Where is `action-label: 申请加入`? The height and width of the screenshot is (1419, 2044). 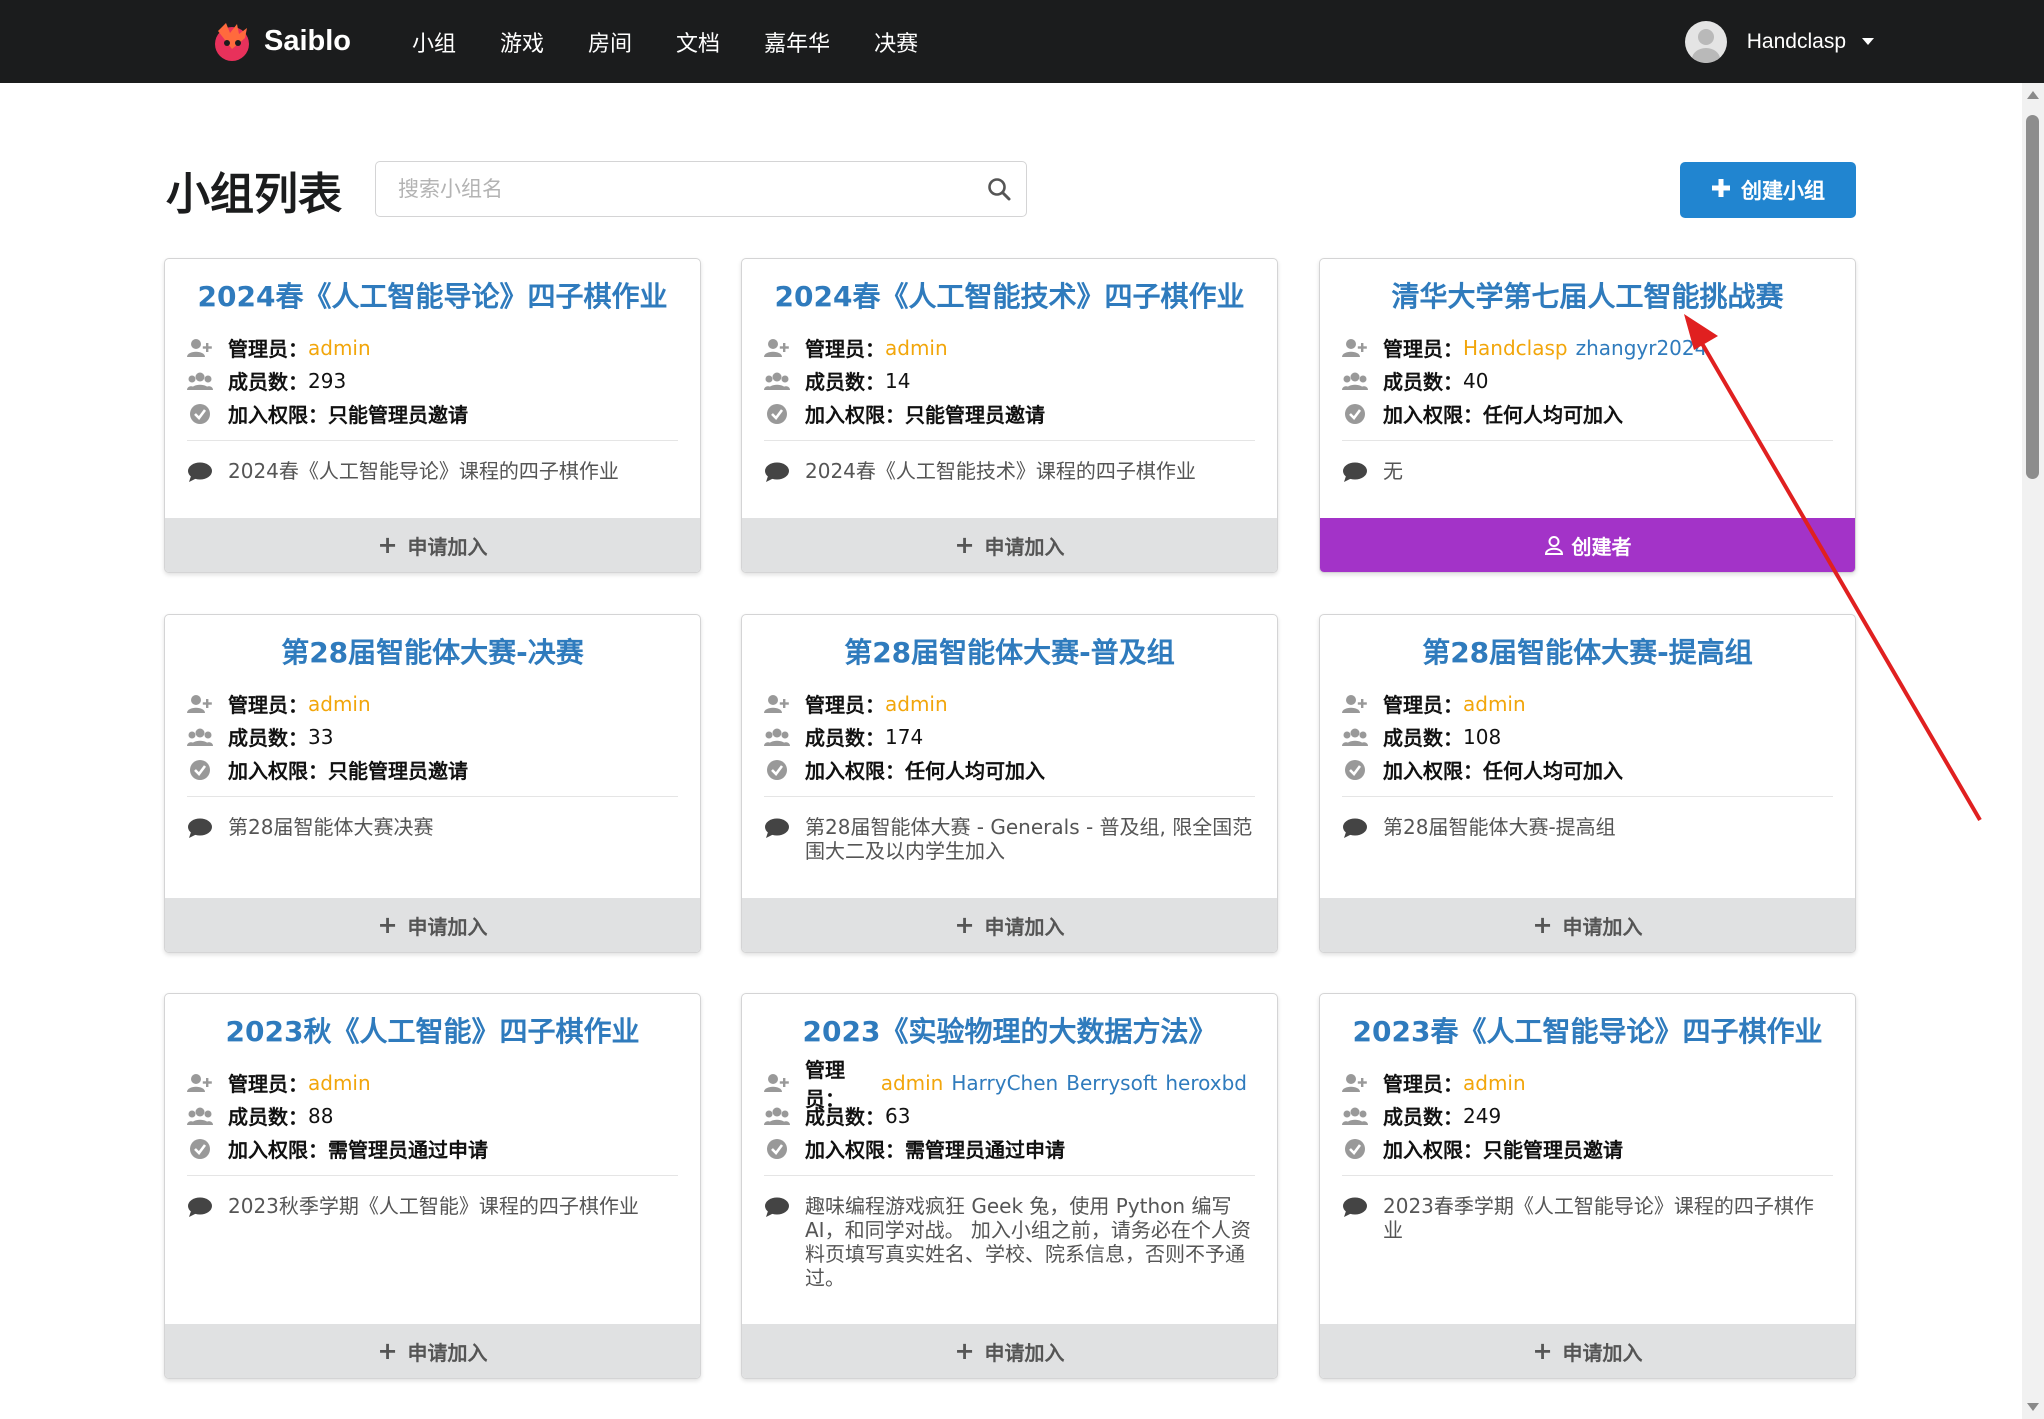
action-label: 申请加入 is located at coordinates (1024, 546).